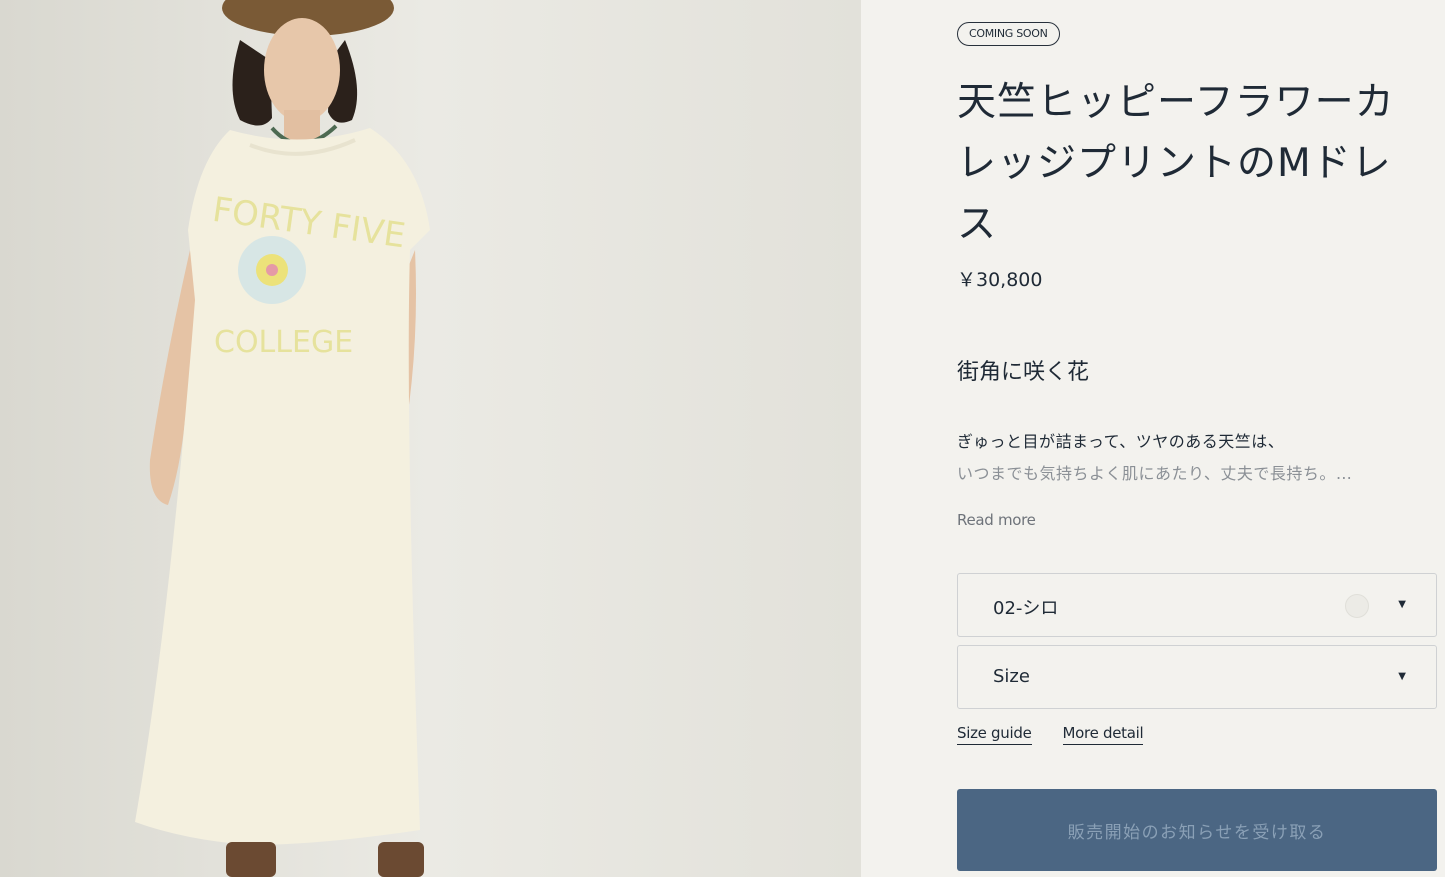  Describe the element at coordinates (1197, 605) in the screenshot. I see `color-select: 02-シロ ▼` at that location.